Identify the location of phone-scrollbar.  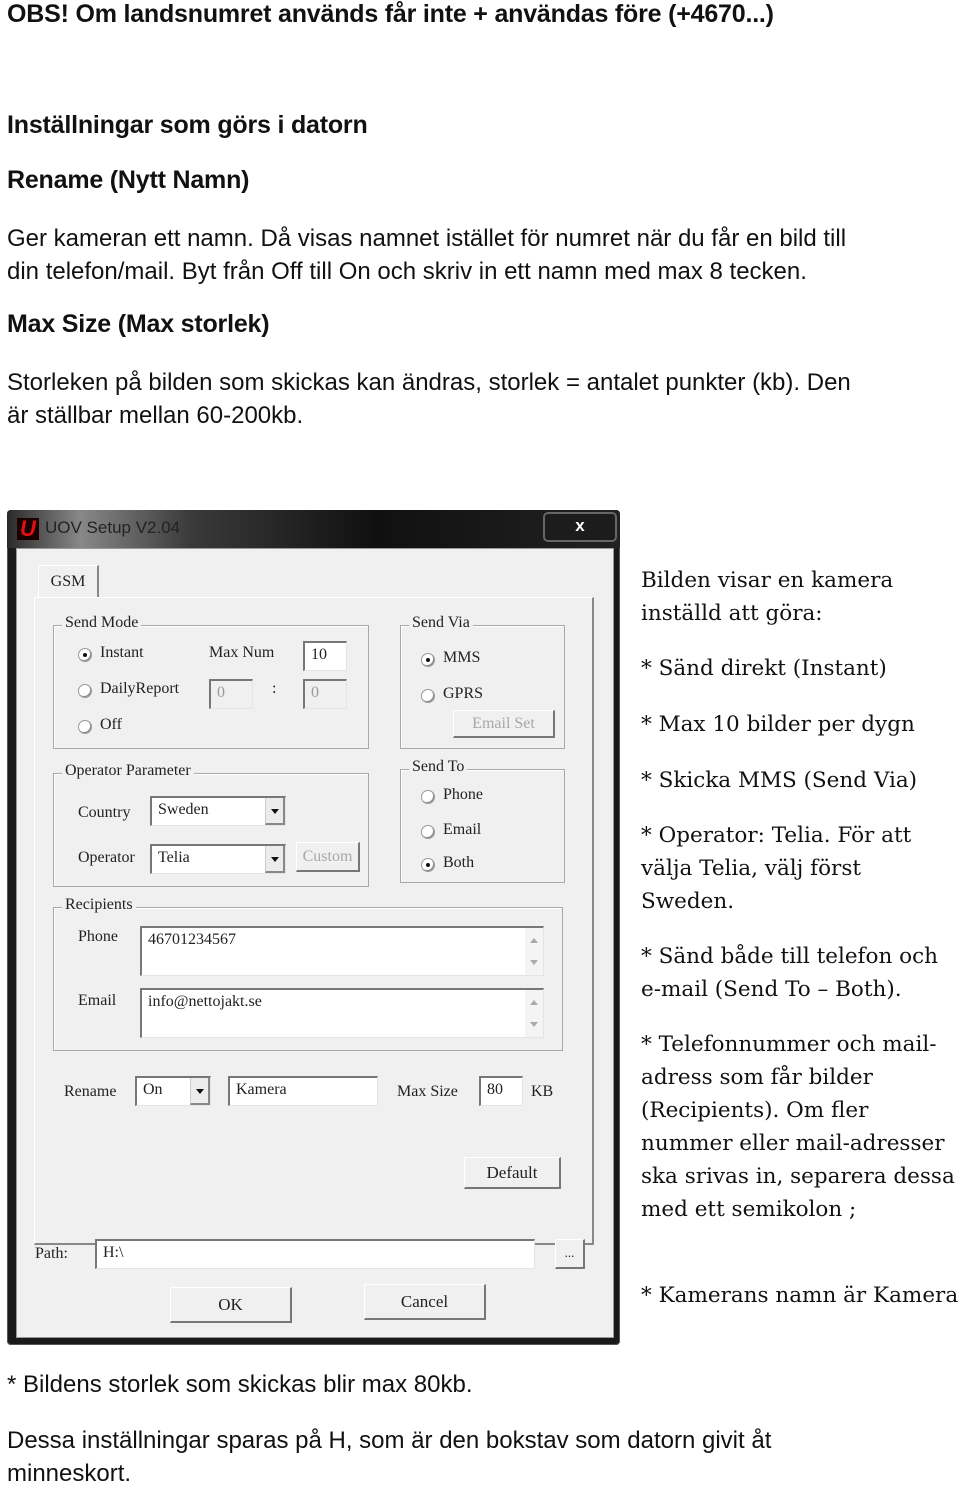
(534, 951).